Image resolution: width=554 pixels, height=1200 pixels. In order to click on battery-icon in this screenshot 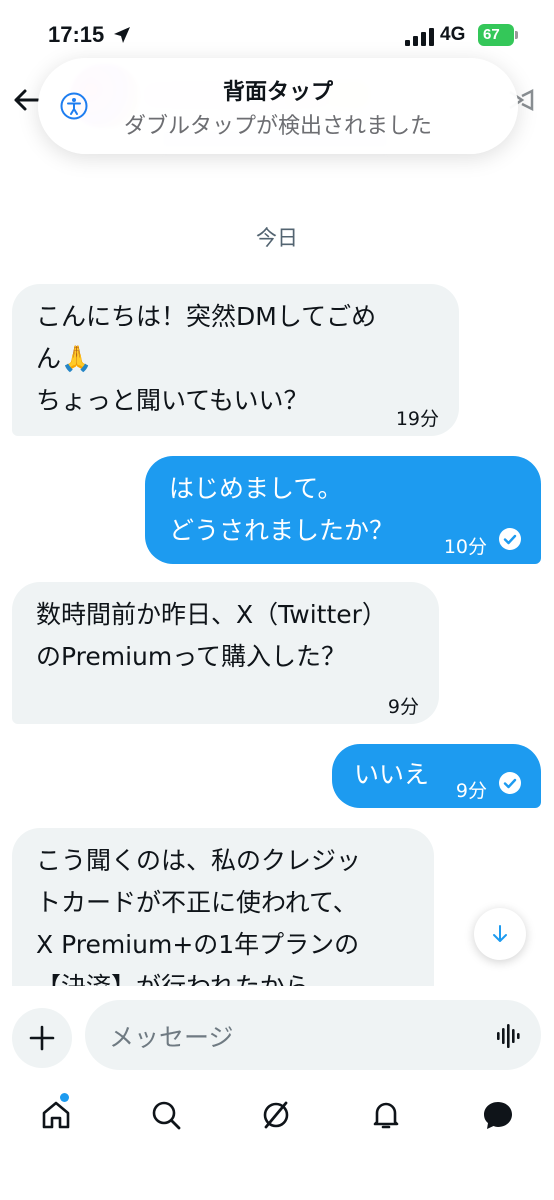, I will do `click(516, 35)`.